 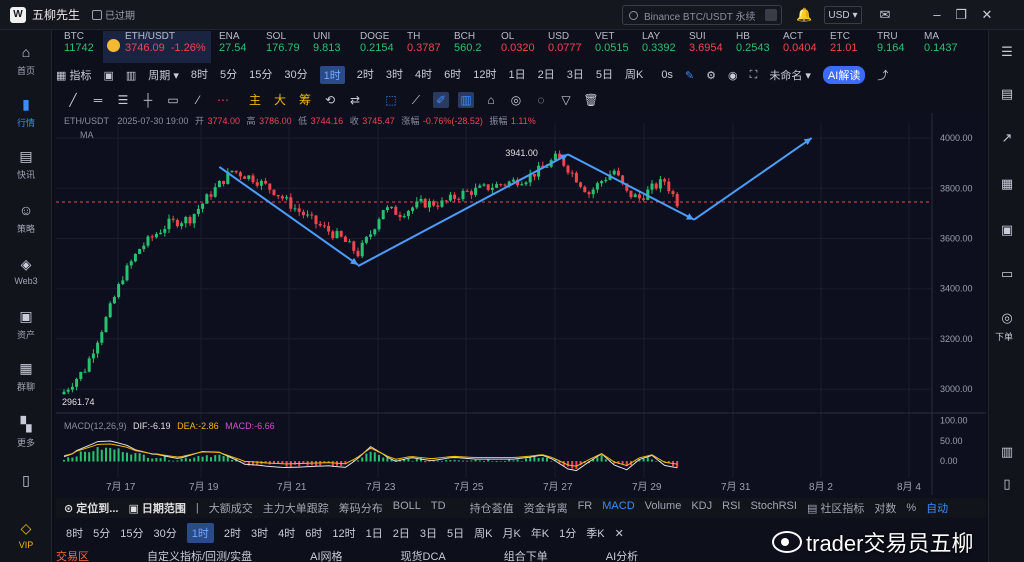 What do you see at coordinates (567, 533) in the screenshot?
I see `interval-17: 1分` at bounding box center [567, 533].